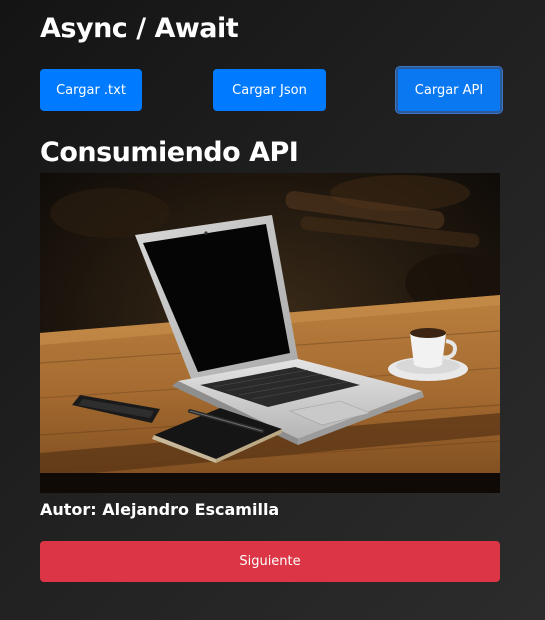  What do you see at coordinates (269, 90) in the screenshot?
I see `load-json-button: Cargar Json` at bounding box center [269, 90].